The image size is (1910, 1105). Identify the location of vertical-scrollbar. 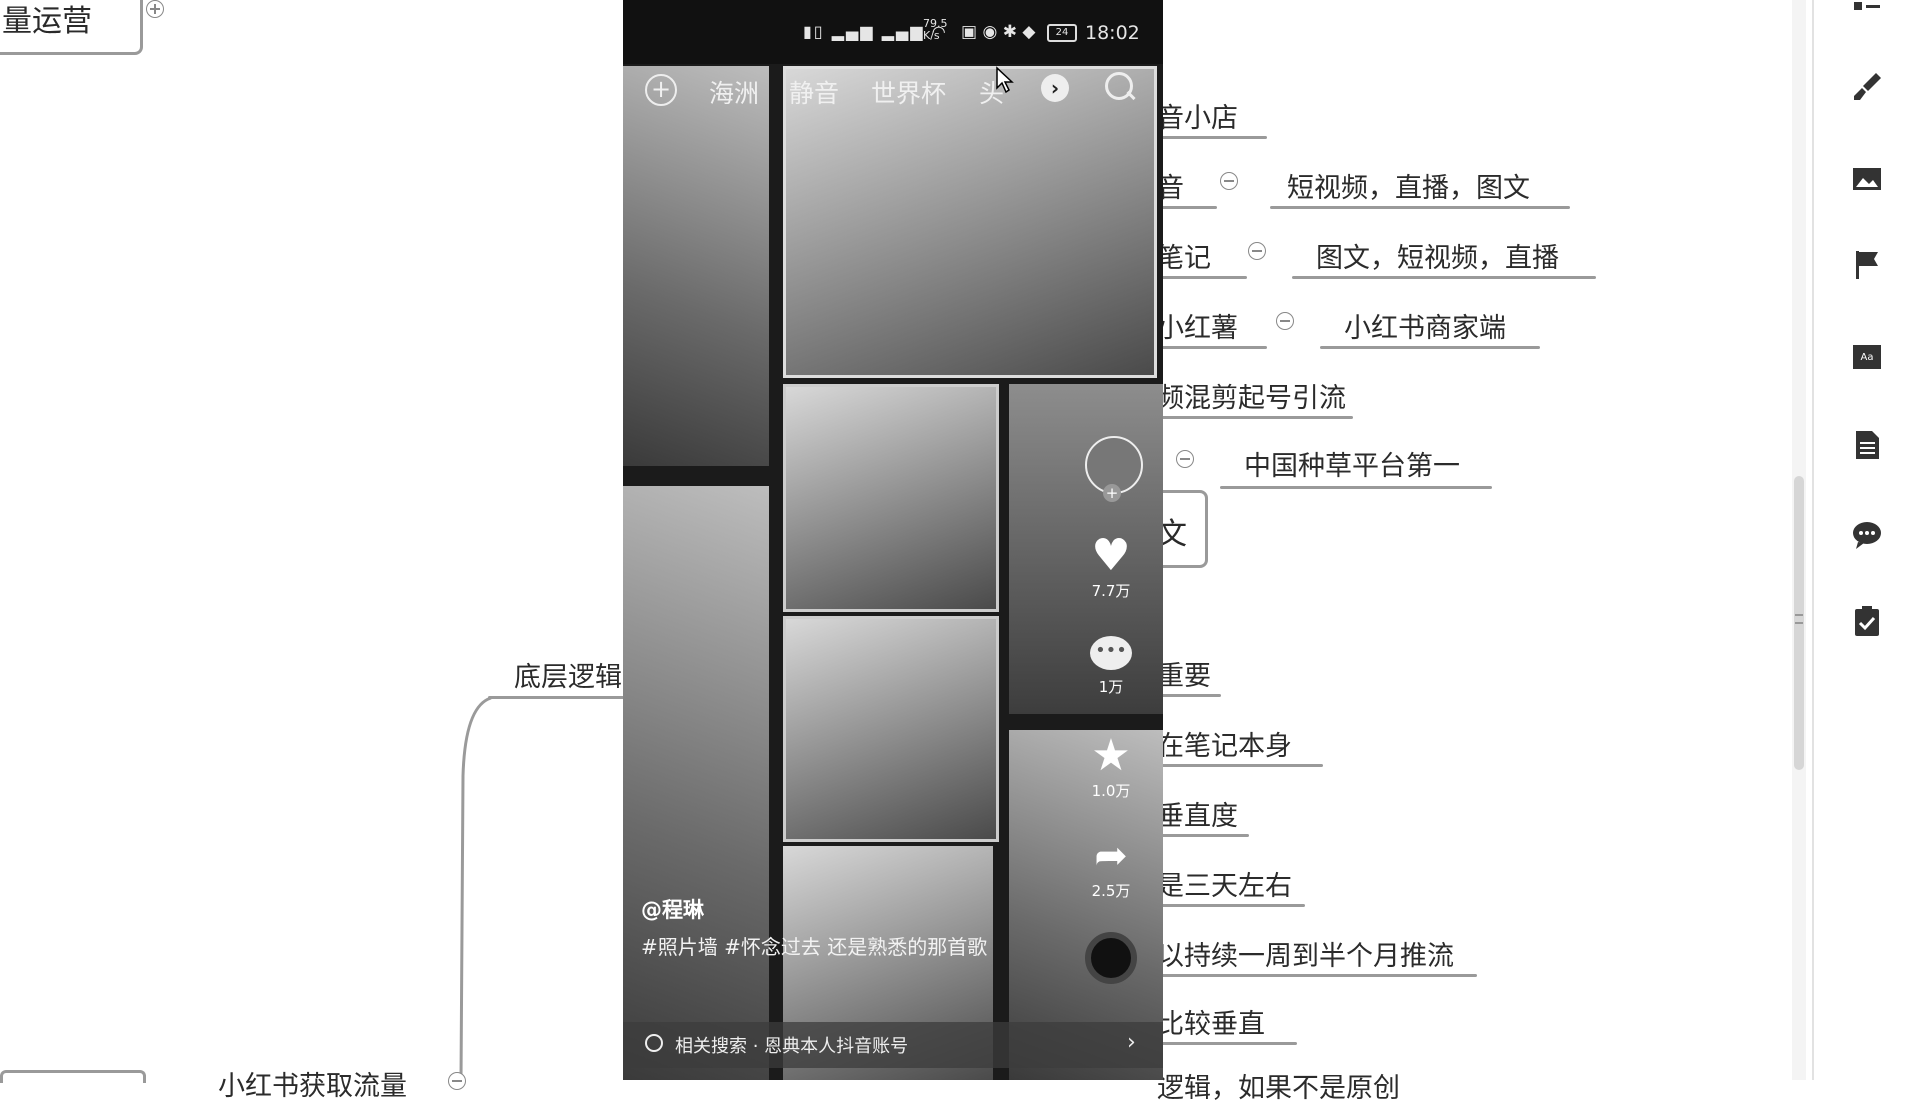
(1799, 540).